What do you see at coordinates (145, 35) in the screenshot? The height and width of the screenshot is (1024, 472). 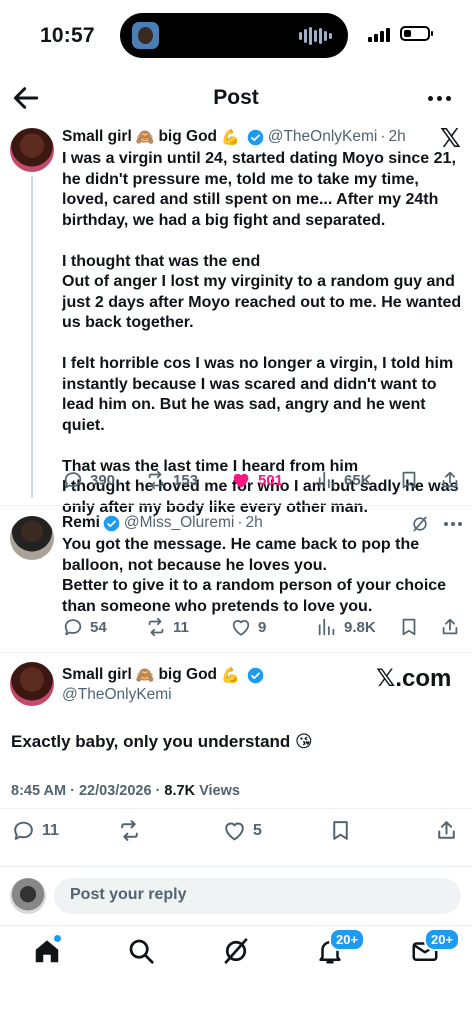 I see `now-playing-app-icon` at bounding box center [145, 35].